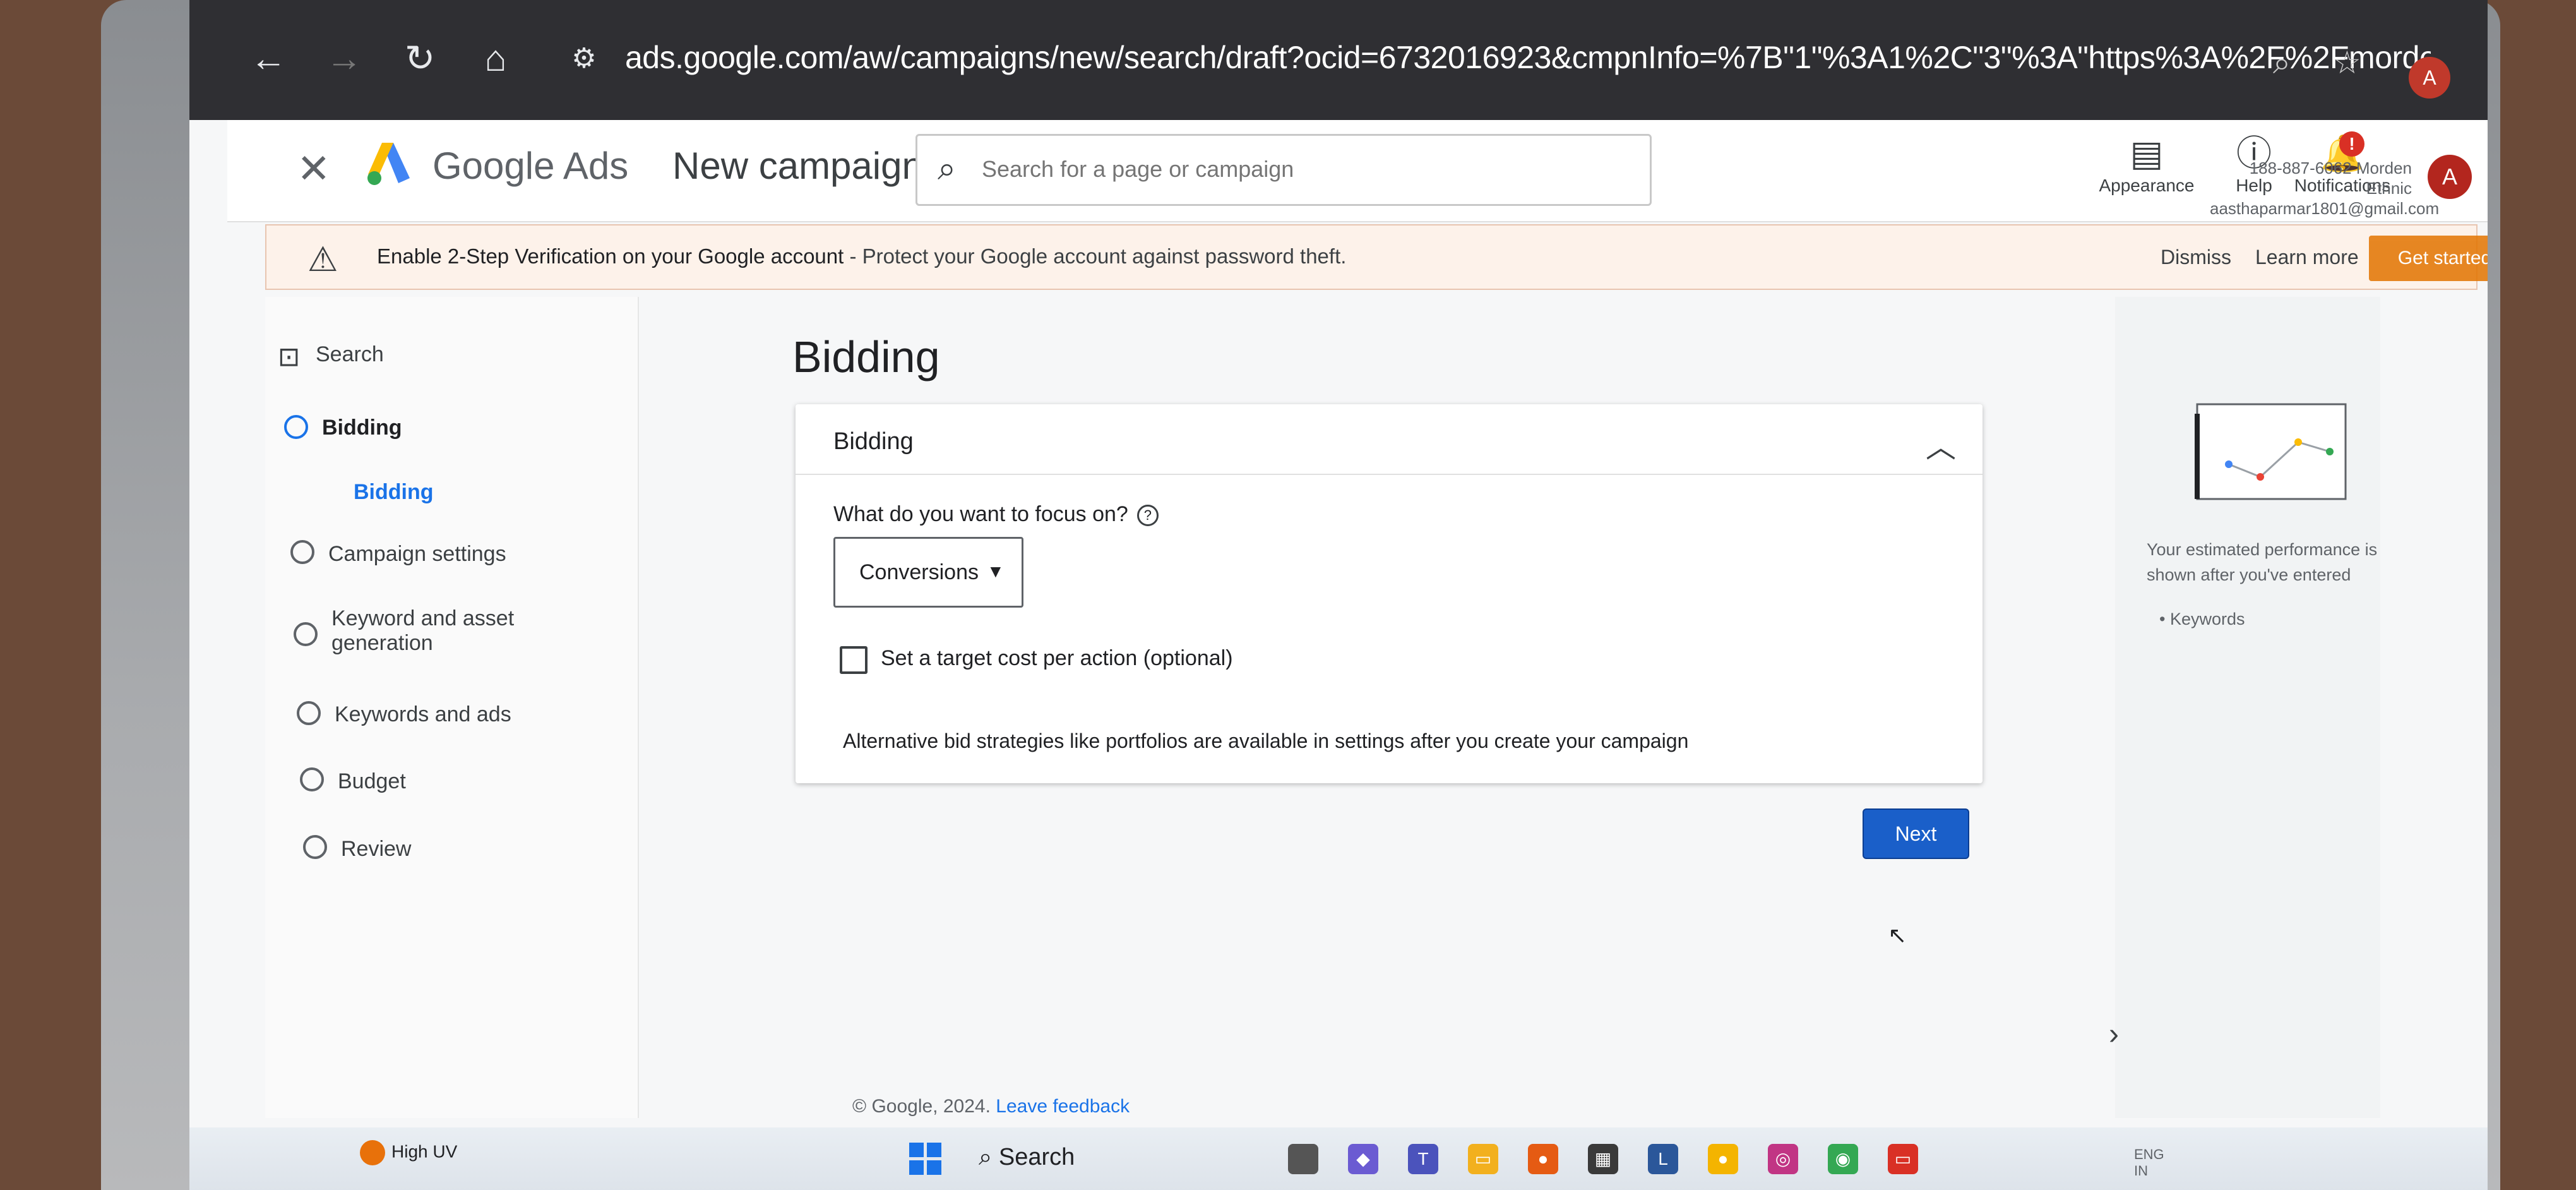  Describe the element at coordinates (289, 356) in the screenshot. I see `search-type-icon: ⊡` at that location.